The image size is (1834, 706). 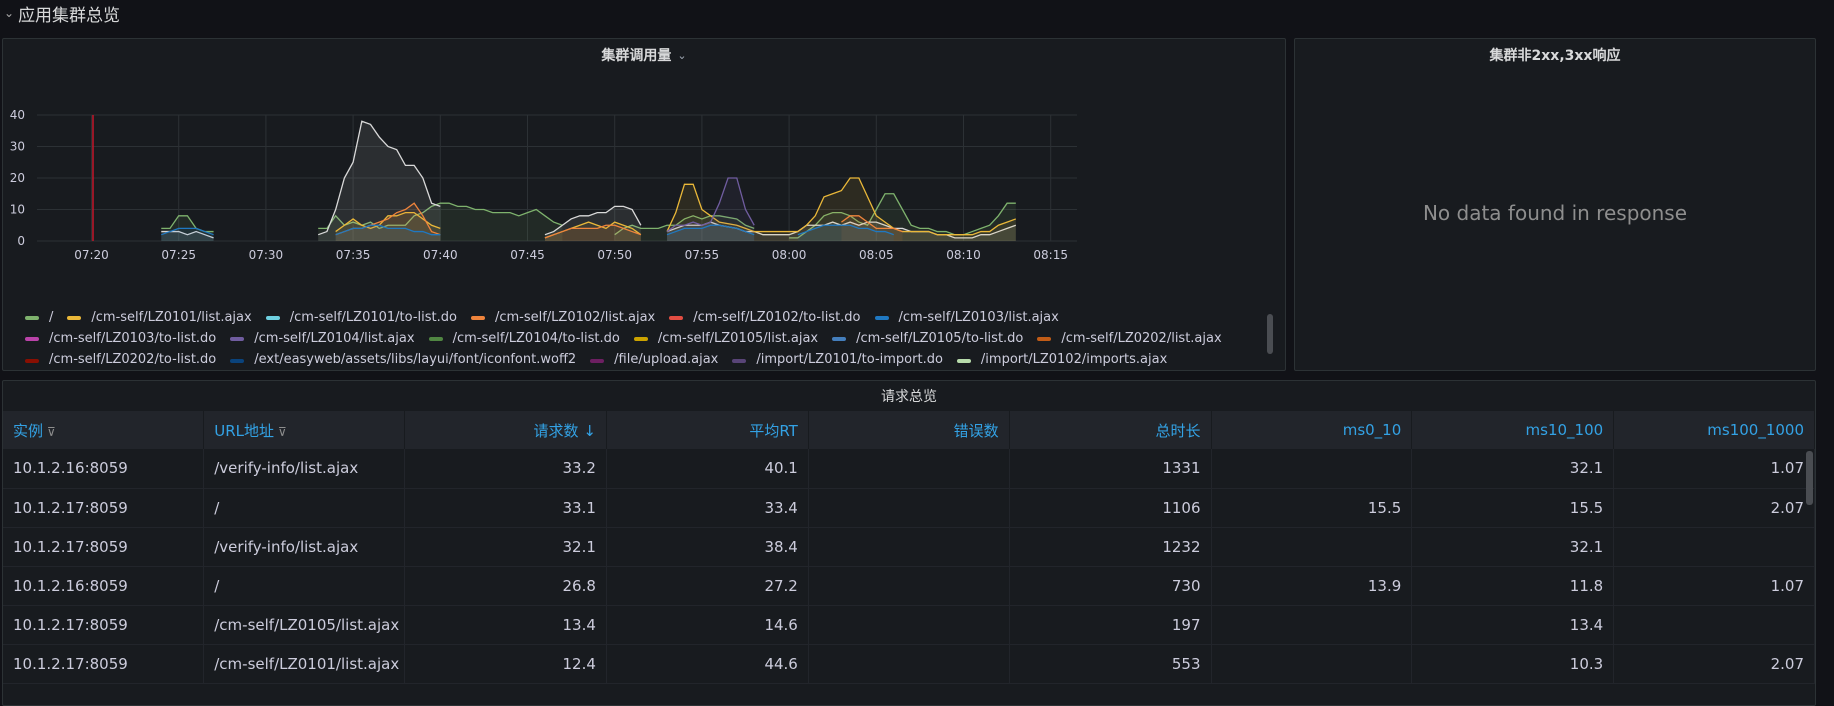 I want to click on column-header-ms100-1000: ms100_1000, so click(x=1714, y=430).